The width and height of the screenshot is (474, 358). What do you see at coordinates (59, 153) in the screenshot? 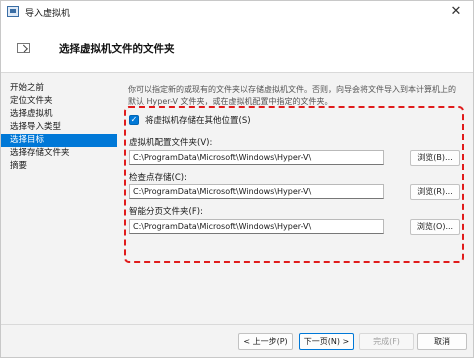
I see `nav-item-choose-storage-folders: 选择存储文件夹` at bounding box center [59, 153].